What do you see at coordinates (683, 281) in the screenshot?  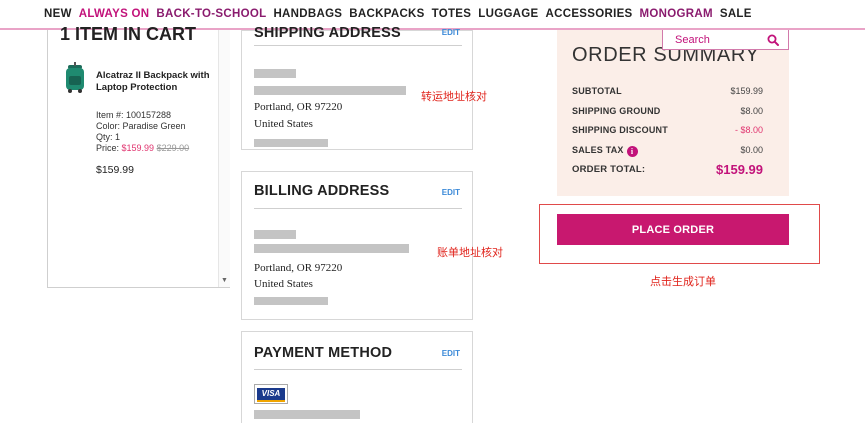 I see `place-order-annotation: 点击生成订单` at bounding box center [683, 281].